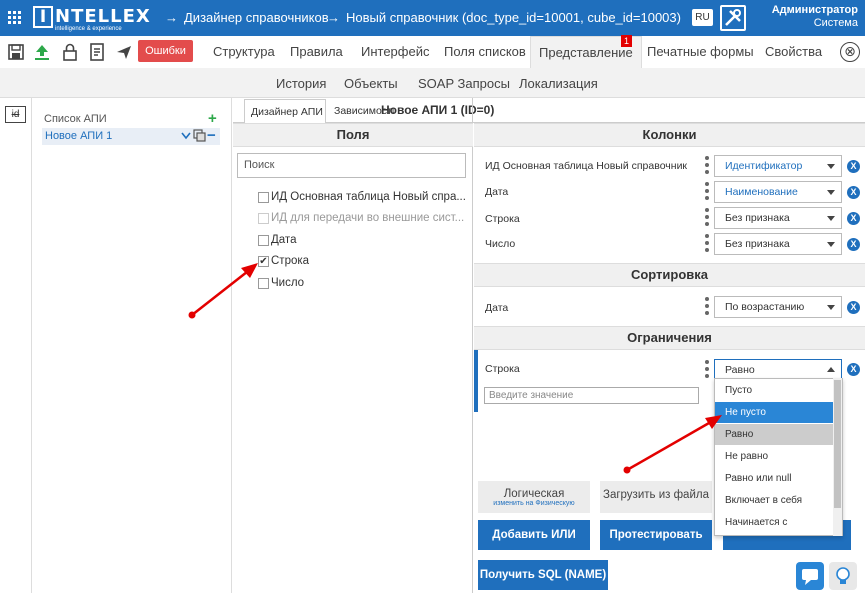 Image resolution: width=865 pixels, height=593 pixels. What do you see at coordinates (837, 444) in the screenshot?
I see `dropdown-scroll-thumb` at bounding box center [837, 444].